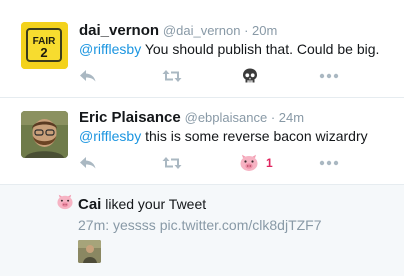  I want to click on user-handle: @dai_vernon, so click(202, 30).